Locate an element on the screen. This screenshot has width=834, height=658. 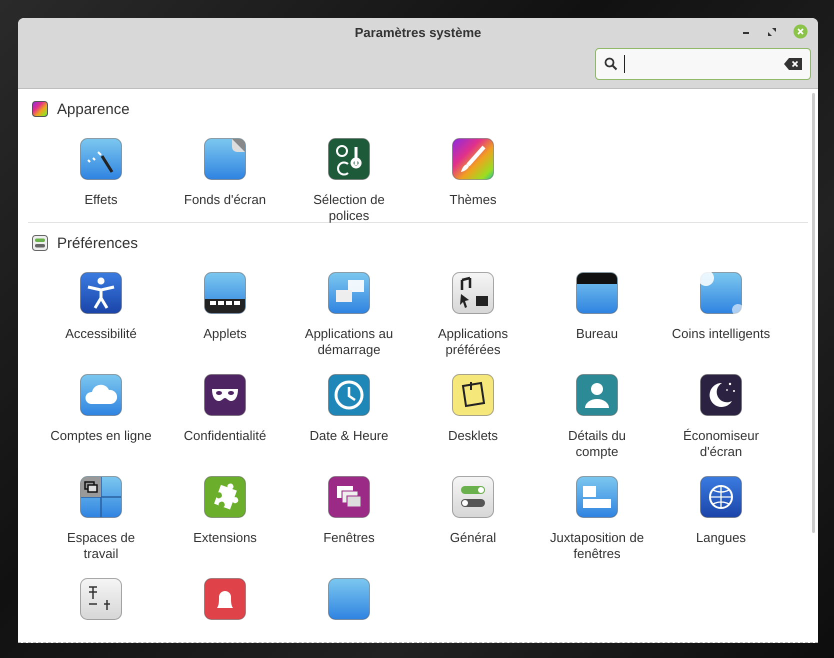
section-title: Préférences is located at coordinates (97, 243).